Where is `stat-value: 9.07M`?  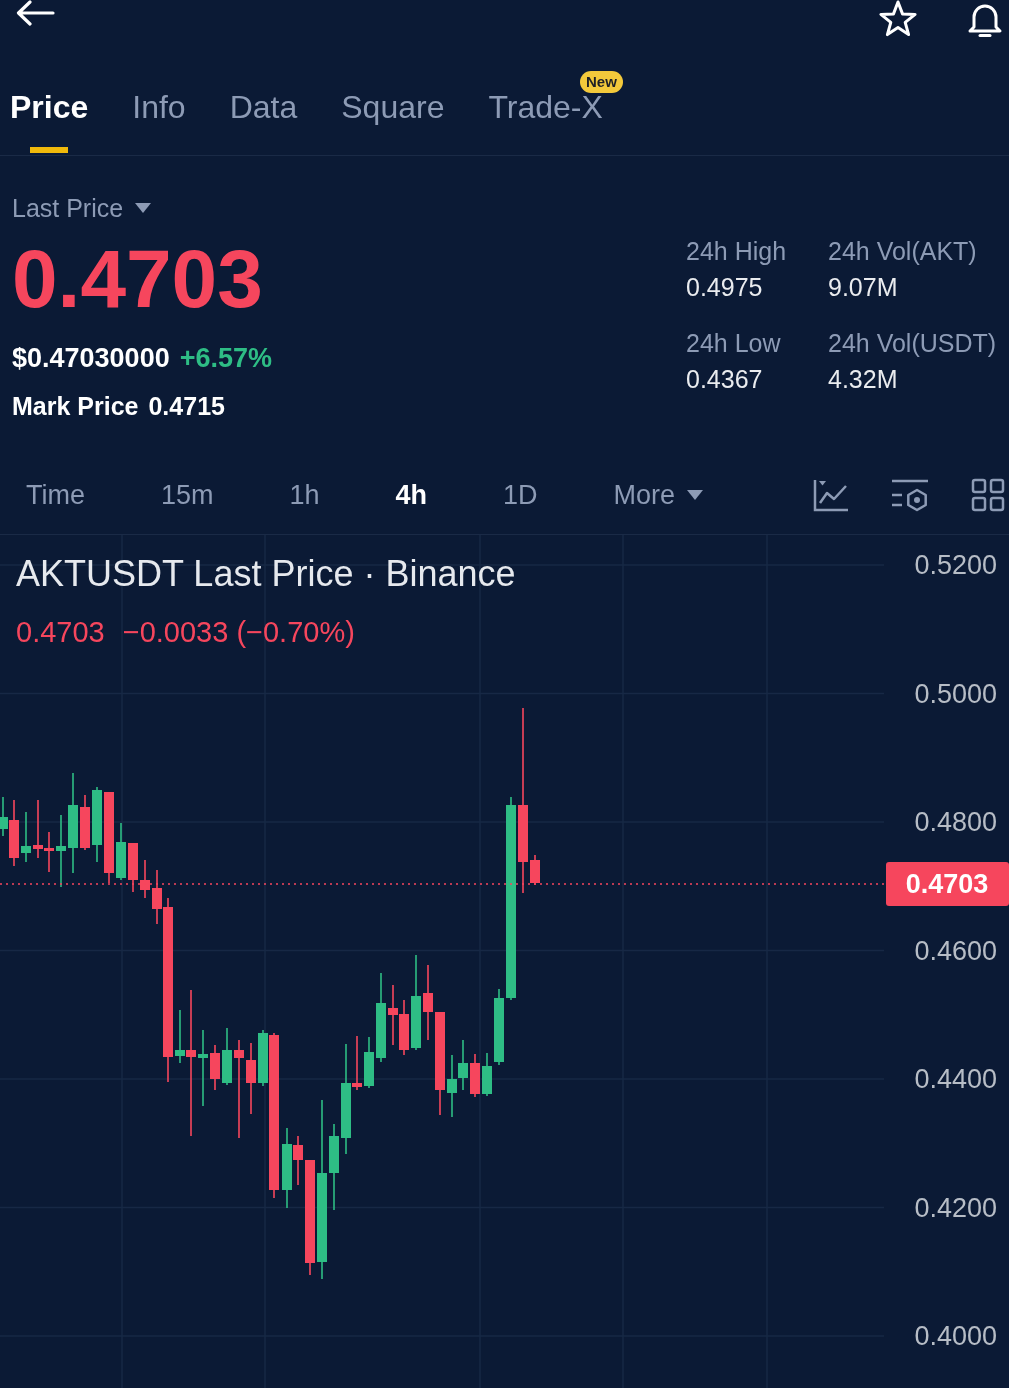
stat-value: 9.07M is located at coordinates (863, 287).